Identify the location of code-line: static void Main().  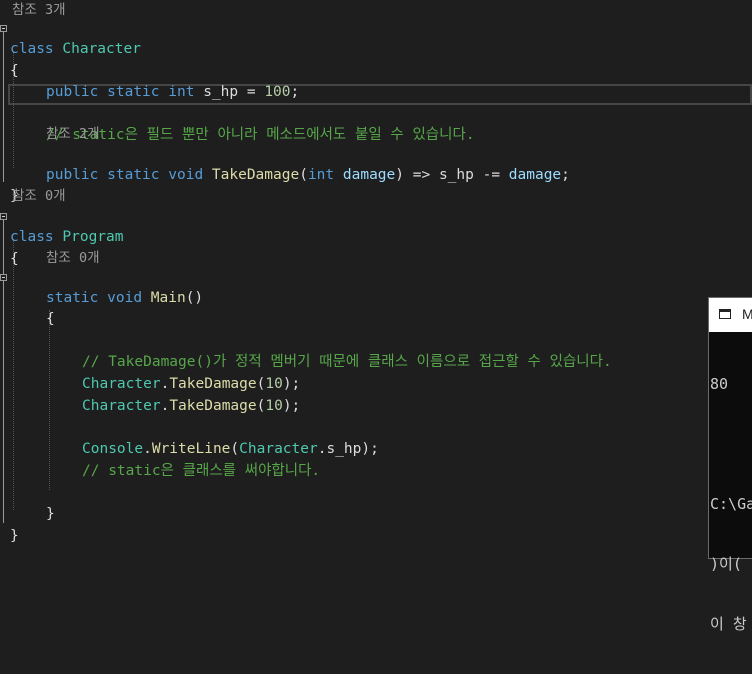
(101, 286).